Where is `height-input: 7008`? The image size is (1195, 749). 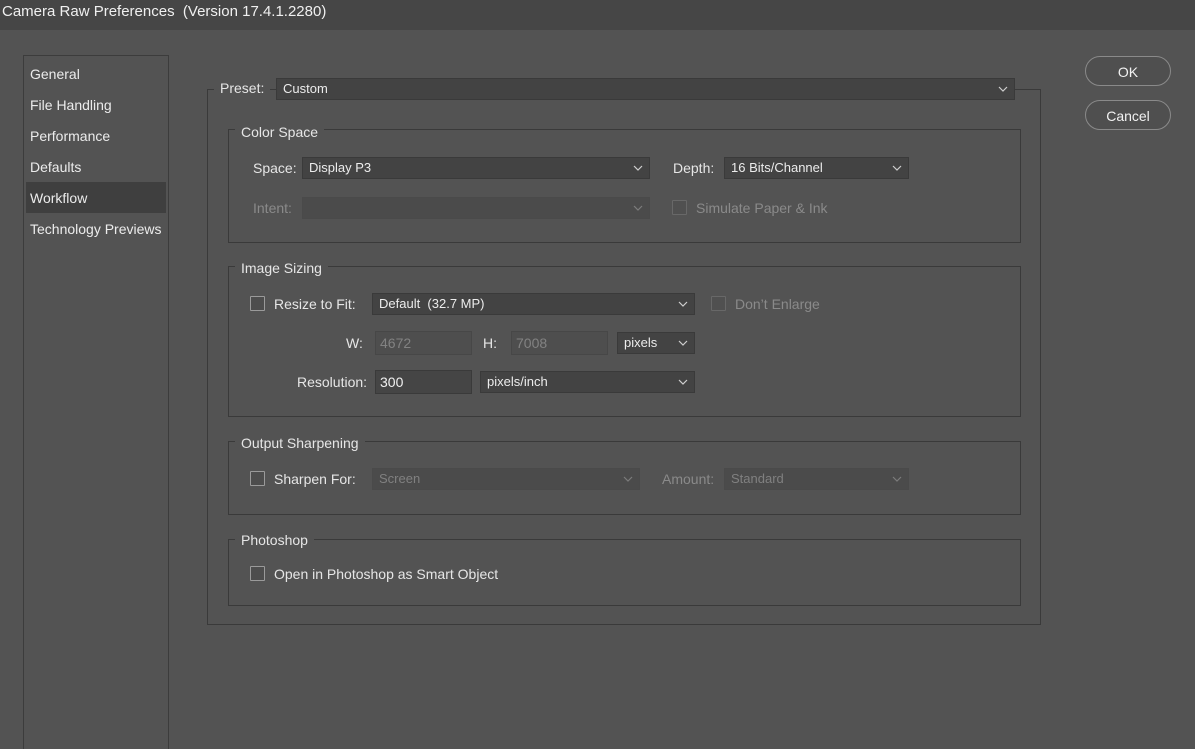
height-input: 7008 is located at coordinates (559, 343).